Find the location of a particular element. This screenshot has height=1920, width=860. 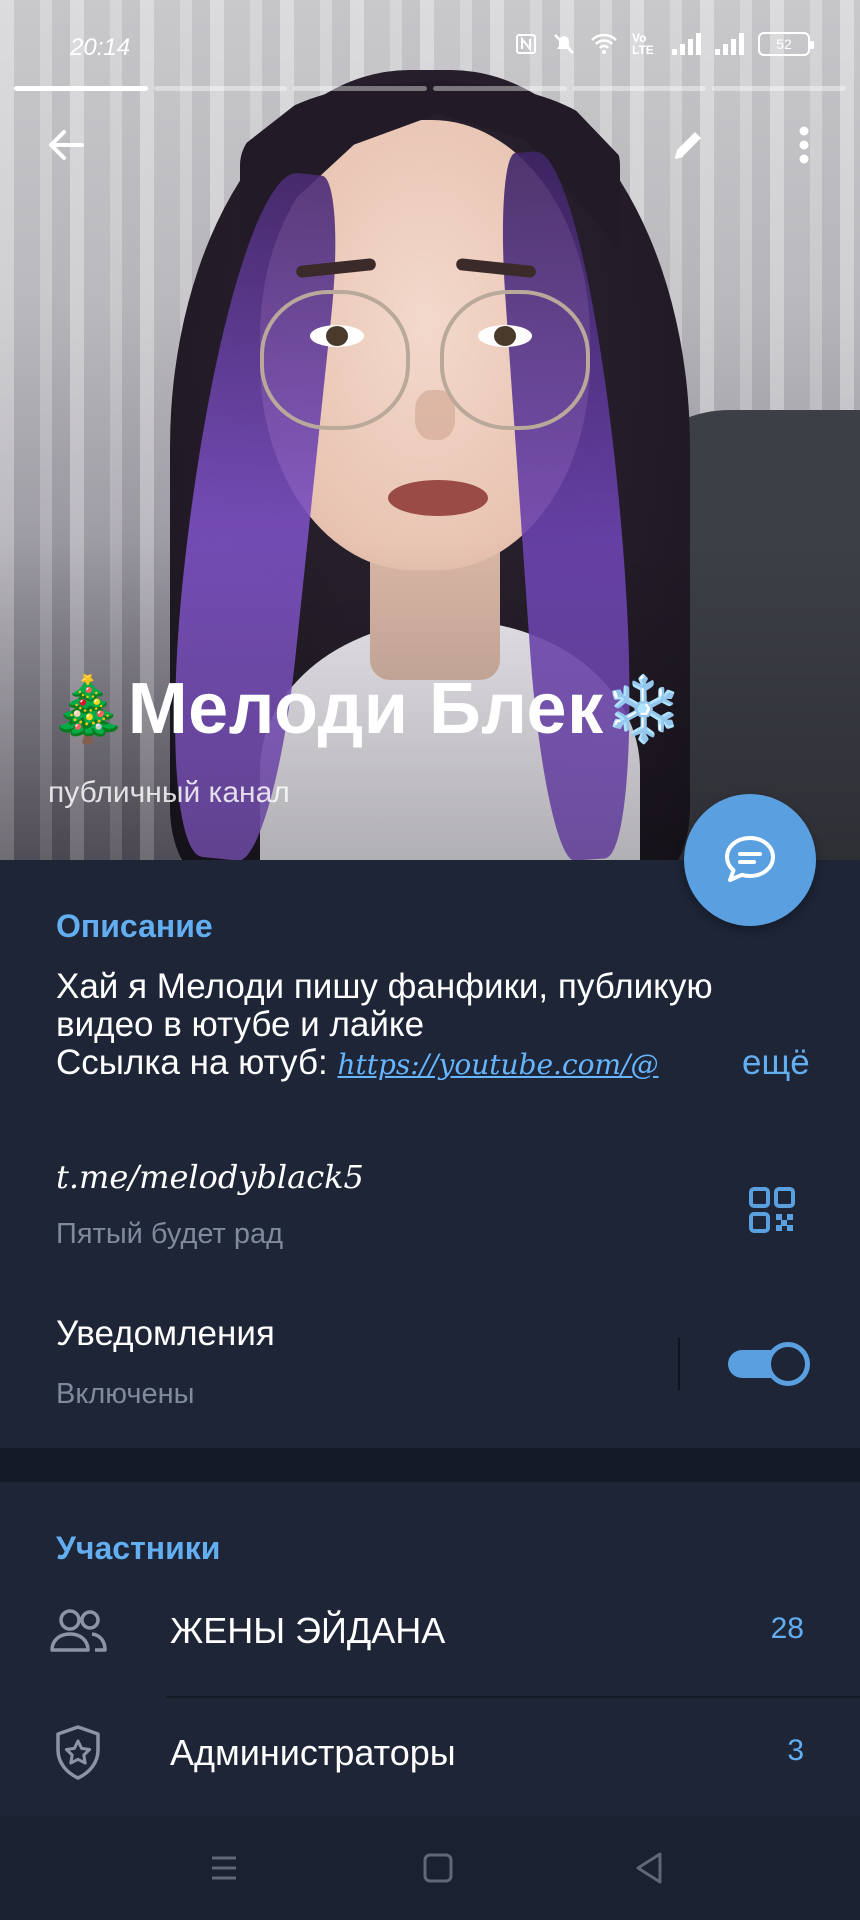

more-options-button is located at coordinates (804, 145).